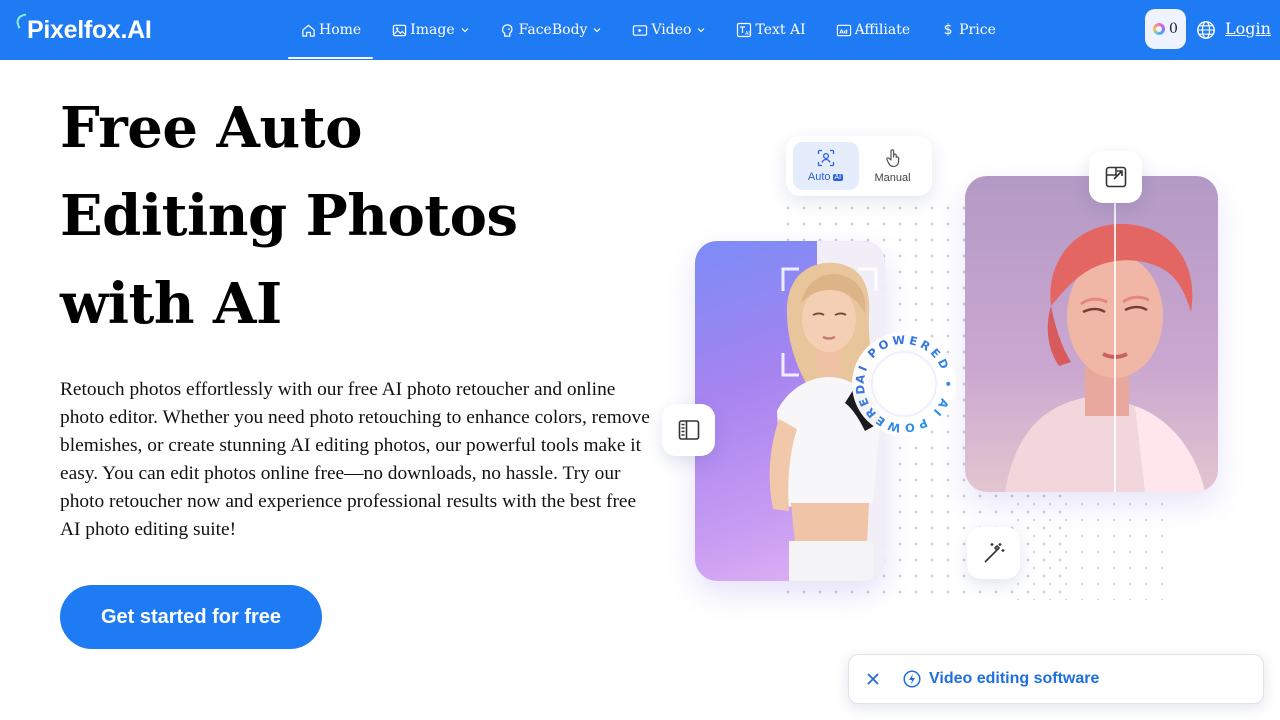 This screenshot has width=1280, height=720. I want to click on compare-panel-button, so click(688, 430).